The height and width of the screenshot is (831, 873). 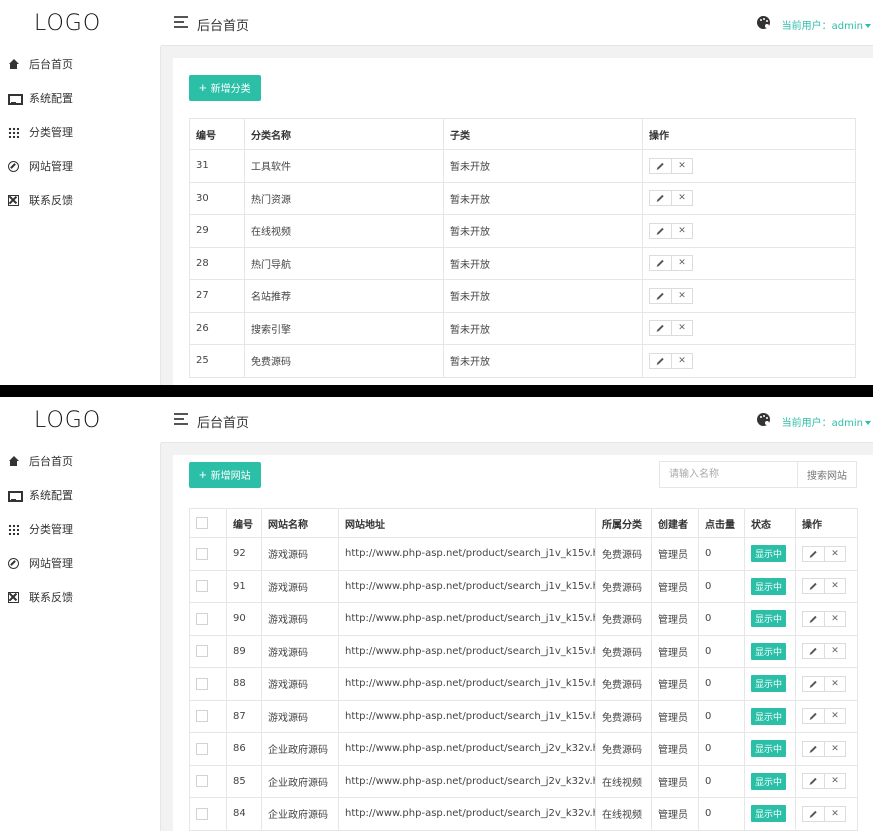 I want to click on row-actions: ✕, so click(x=824, y=618).